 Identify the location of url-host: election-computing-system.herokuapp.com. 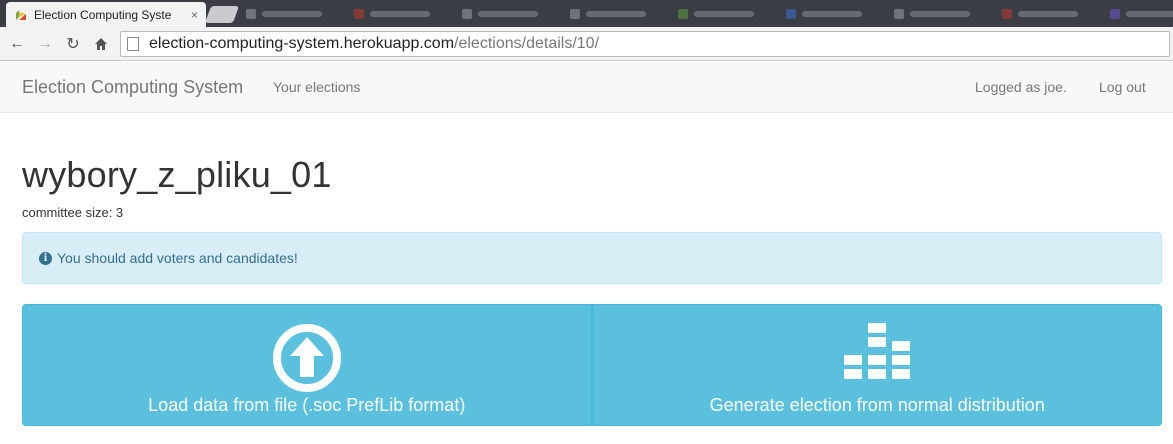
(302, 43).